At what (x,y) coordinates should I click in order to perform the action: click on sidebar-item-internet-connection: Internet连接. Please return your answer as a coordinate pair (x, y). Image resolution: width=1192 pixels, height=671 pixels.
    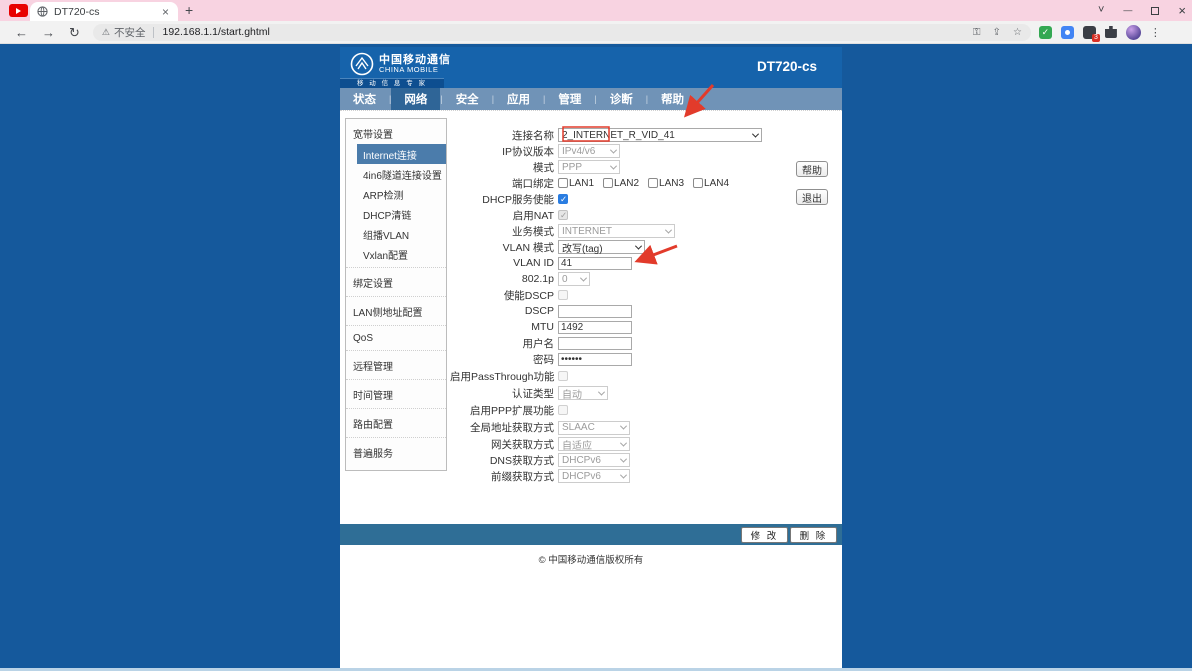
    Looking at the image, I should click on (401, 154).